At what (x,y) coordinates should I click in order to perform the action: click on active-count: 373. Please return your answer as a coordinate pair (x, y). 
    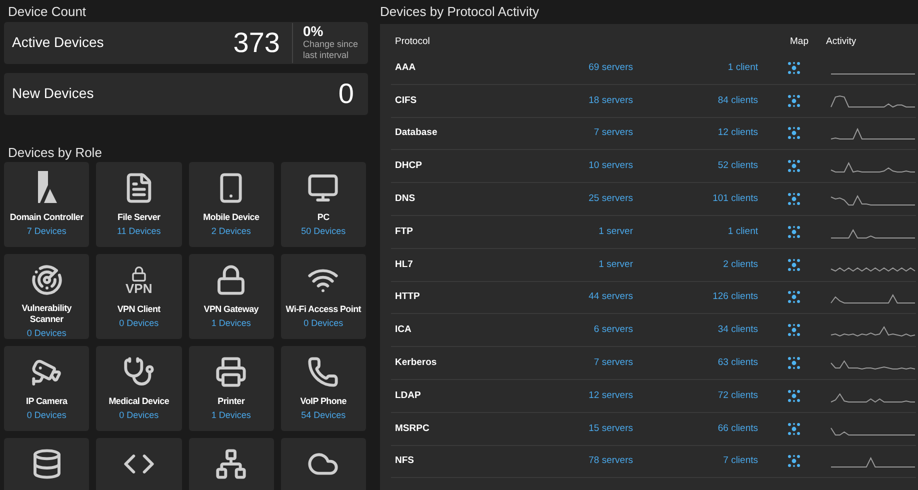
    Looking at the image, I should click on (257, 43).